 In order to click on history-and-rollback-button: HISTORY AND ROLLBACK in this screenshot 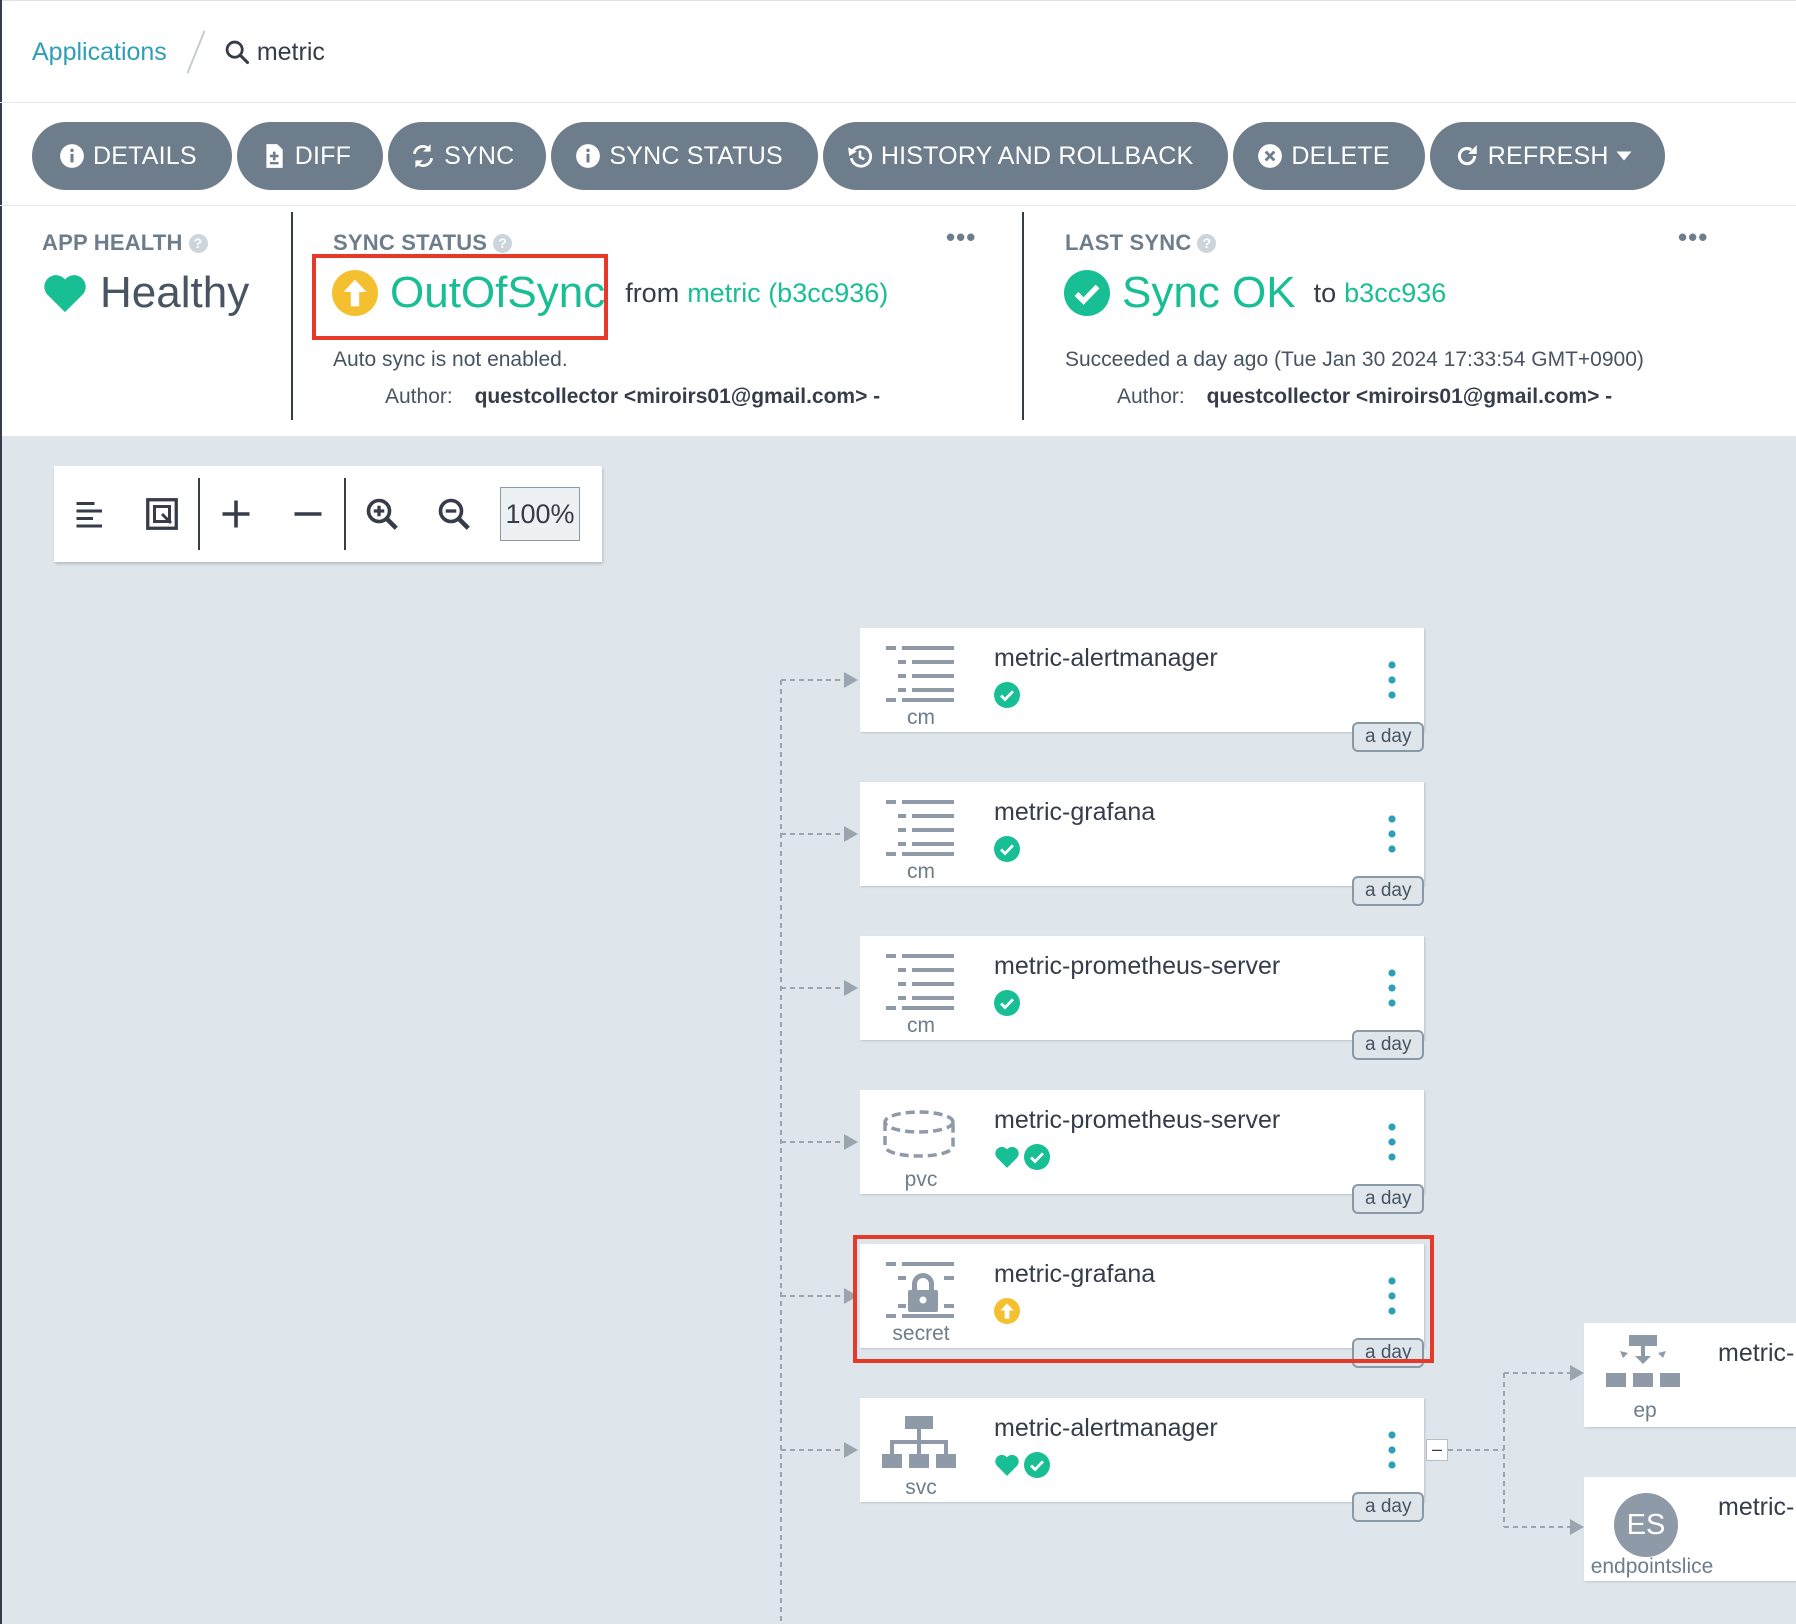, I will do `click(1025, 156)`.